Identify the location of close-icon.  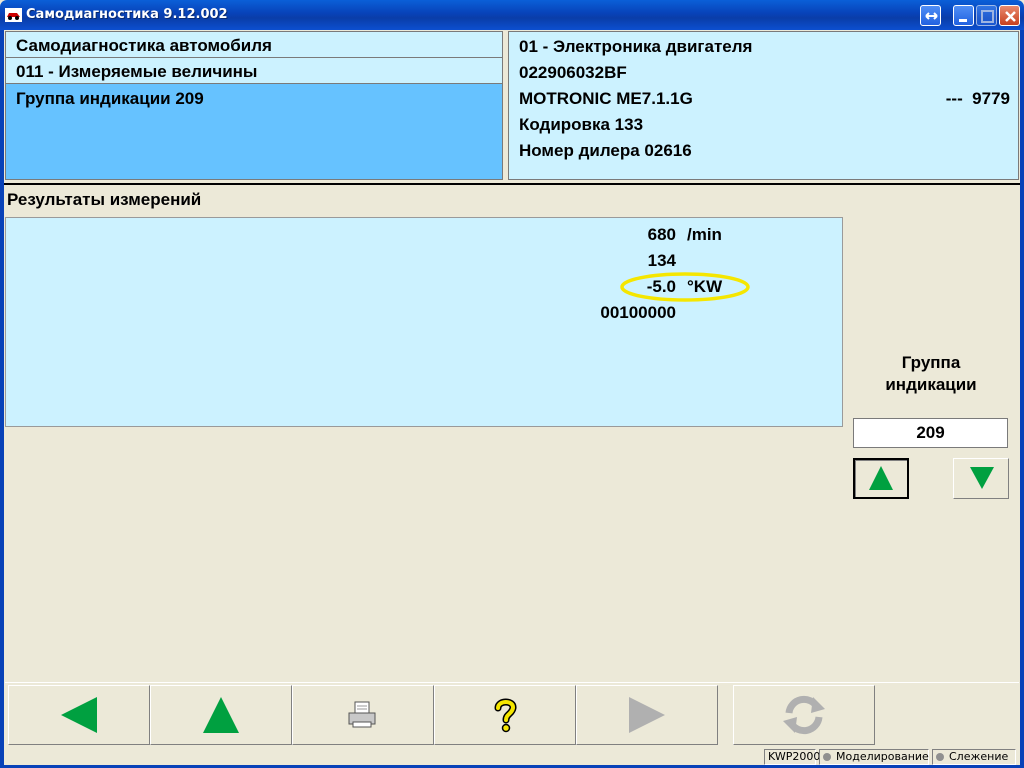
(1010, 16).